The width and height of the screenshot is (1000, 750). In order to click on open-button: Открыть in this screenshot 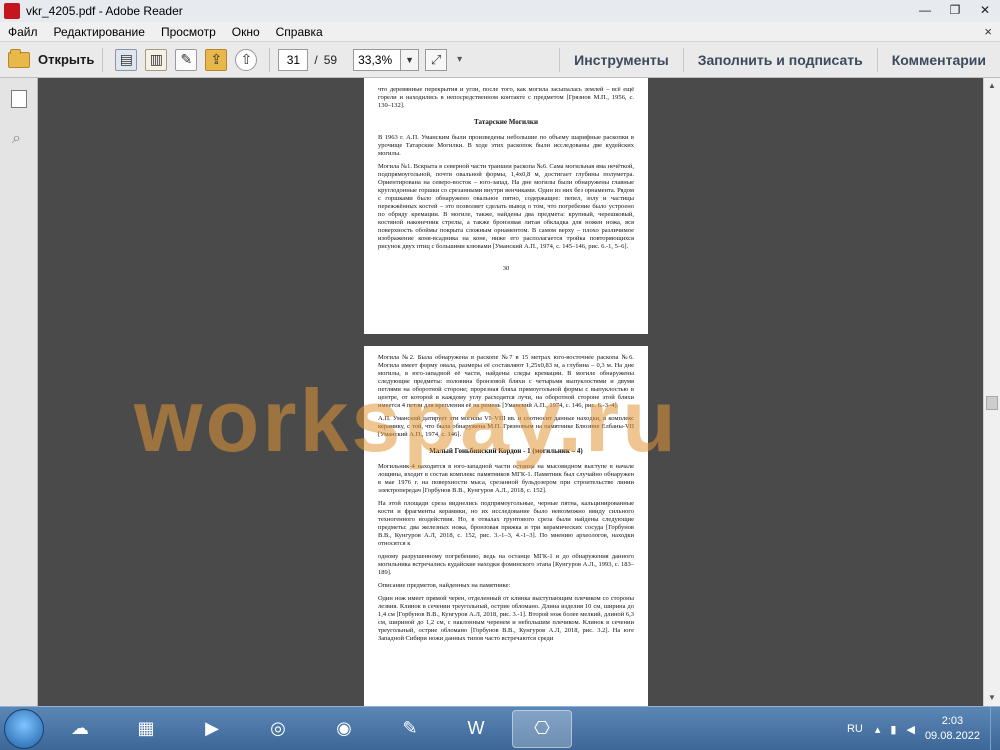, I will do `click(51, 58)`.